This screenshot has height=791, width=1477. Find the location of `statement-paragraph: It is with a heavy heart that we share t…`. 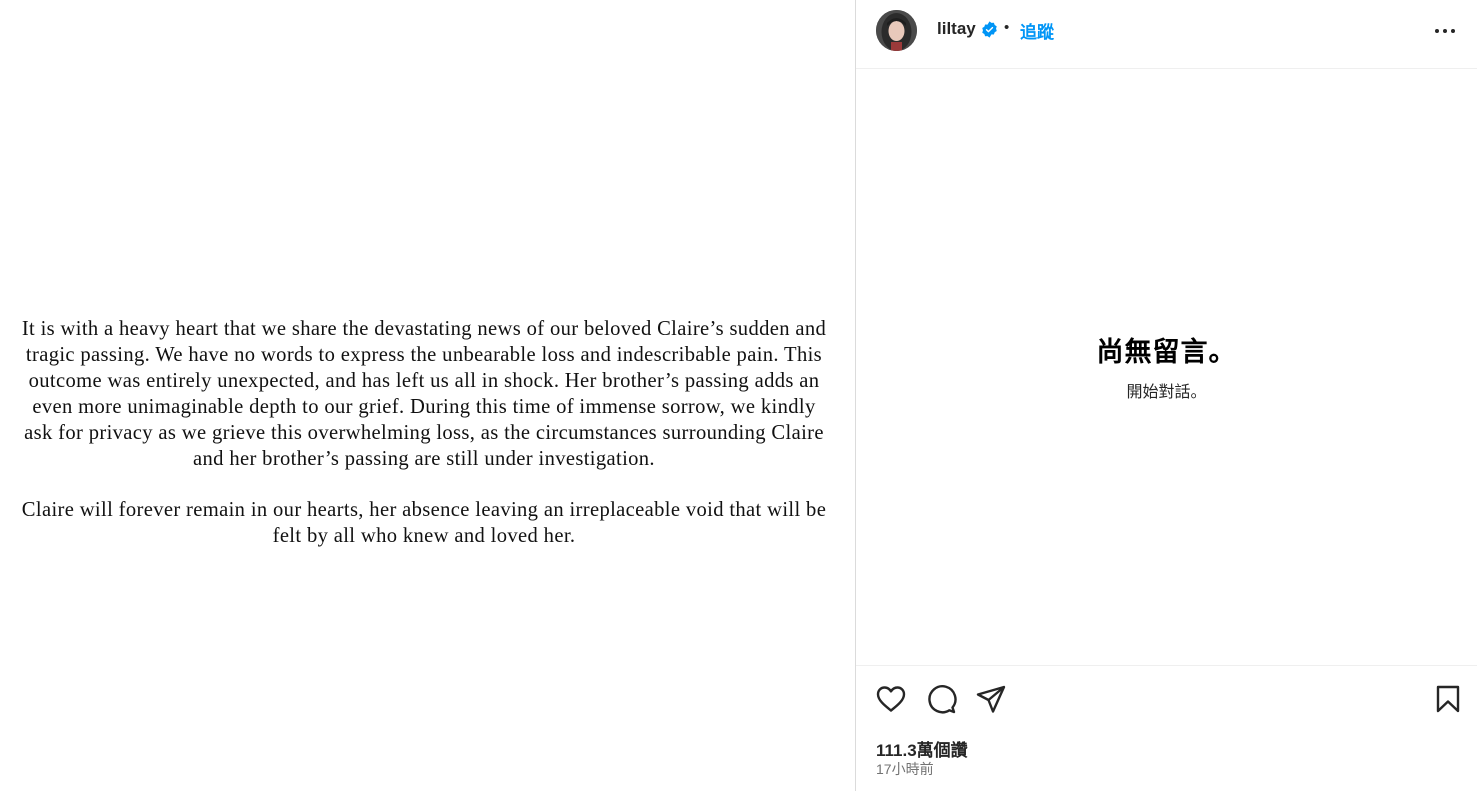

statement-paragraph: It is with a heavy heart that we share t… is located at coordinates (424, 394).